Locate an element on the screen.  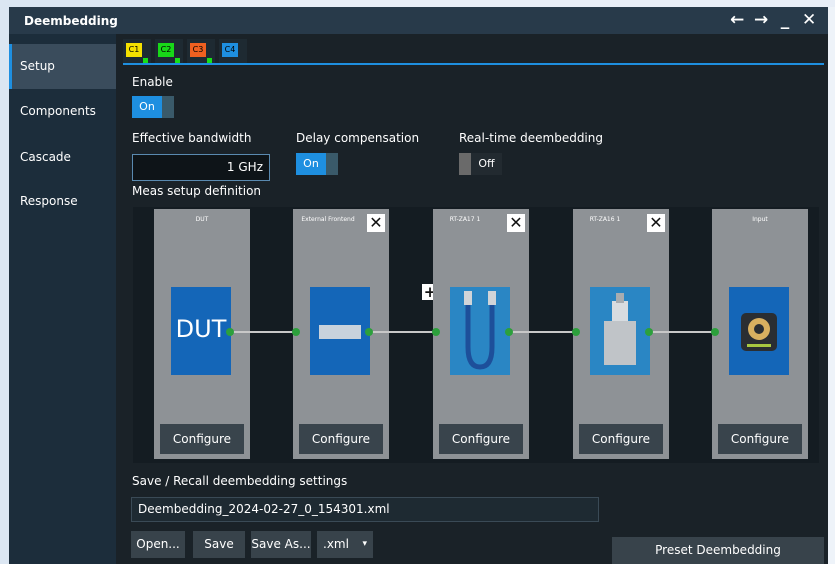
save-button: Save is located at coordinates (219, 544).